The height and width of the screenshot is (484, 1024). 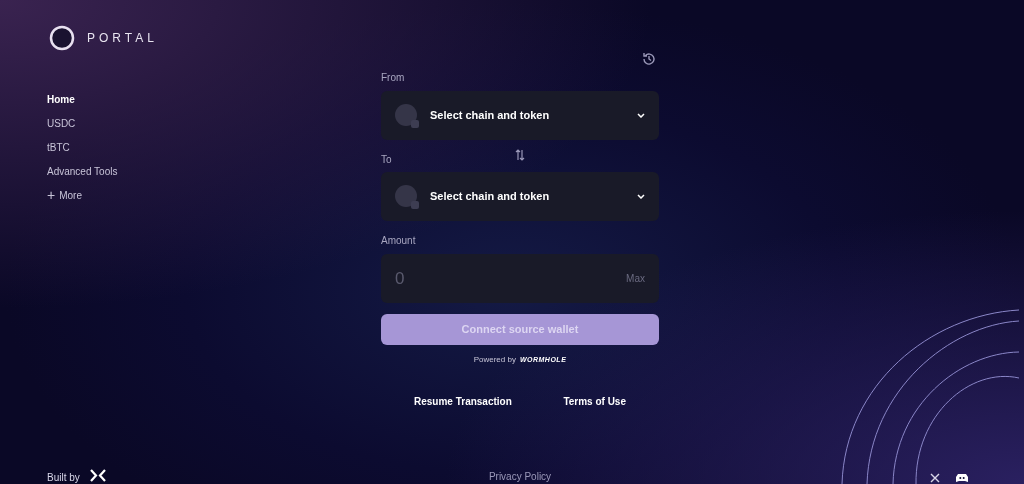 I want to click on built-by-text: Built by, so click(x=63, y=478).